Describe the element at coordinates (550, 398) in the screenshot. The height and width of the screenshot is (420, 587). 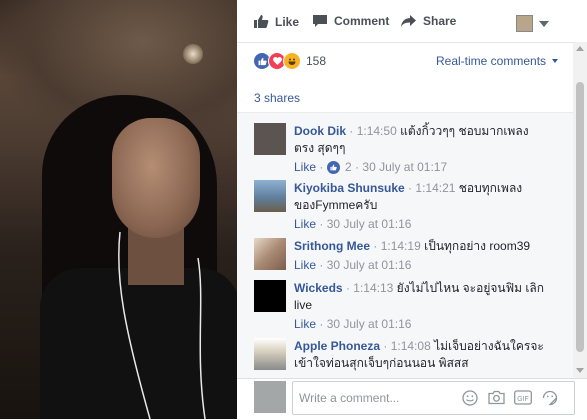
I see `sticker-icon` at that location.